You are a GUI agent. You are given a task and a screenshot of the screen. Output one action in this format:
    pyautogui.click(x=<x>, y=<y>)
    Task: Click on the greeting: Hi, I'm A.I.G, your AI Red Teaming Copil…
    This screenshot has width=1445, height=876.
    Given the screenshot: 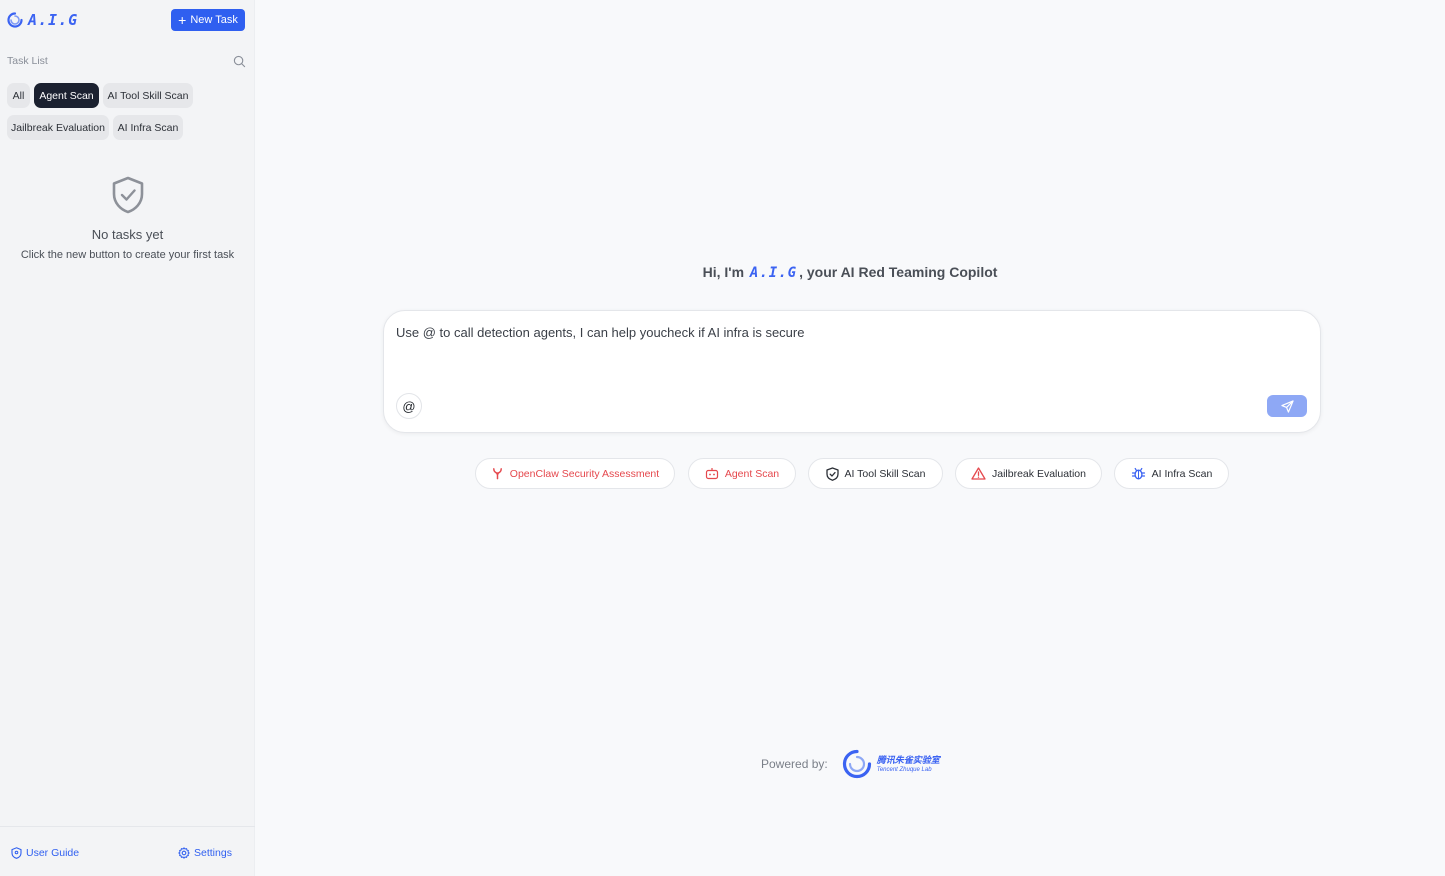 What is the action you would take?
    pyautogui.click(x=850, y=272)
    